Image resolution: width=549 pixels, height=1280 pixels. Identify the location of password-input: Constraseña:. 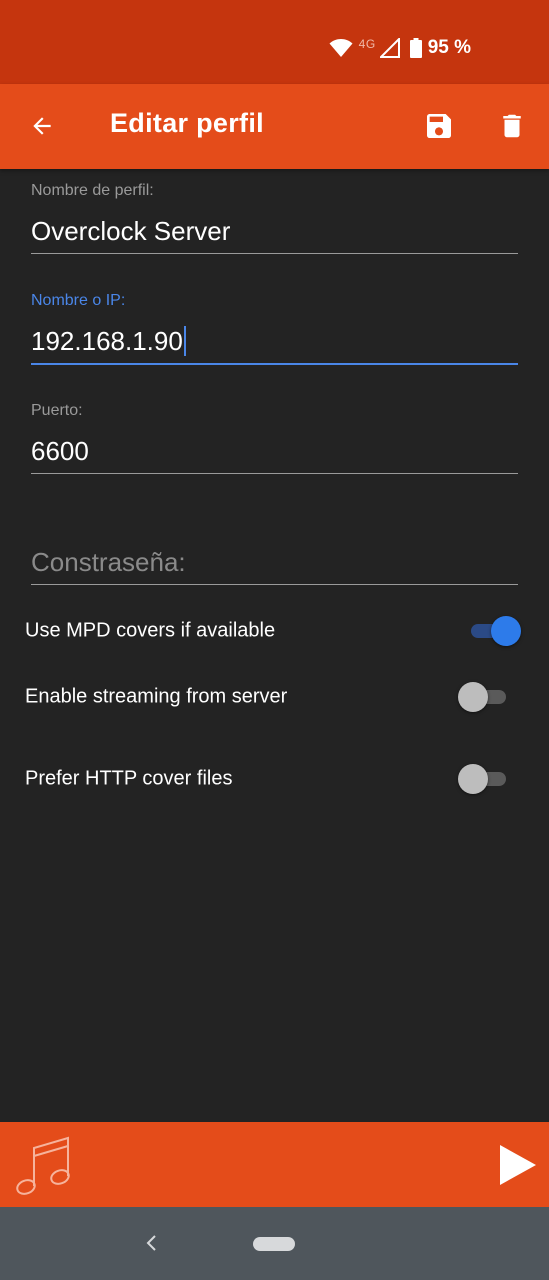
(274, 562).